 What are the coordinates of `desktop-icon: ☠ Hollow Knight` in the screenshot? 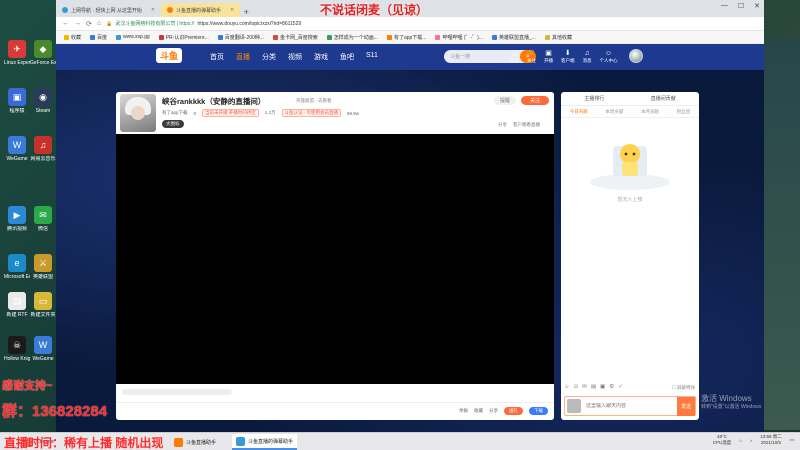 It's located at (17, 349).